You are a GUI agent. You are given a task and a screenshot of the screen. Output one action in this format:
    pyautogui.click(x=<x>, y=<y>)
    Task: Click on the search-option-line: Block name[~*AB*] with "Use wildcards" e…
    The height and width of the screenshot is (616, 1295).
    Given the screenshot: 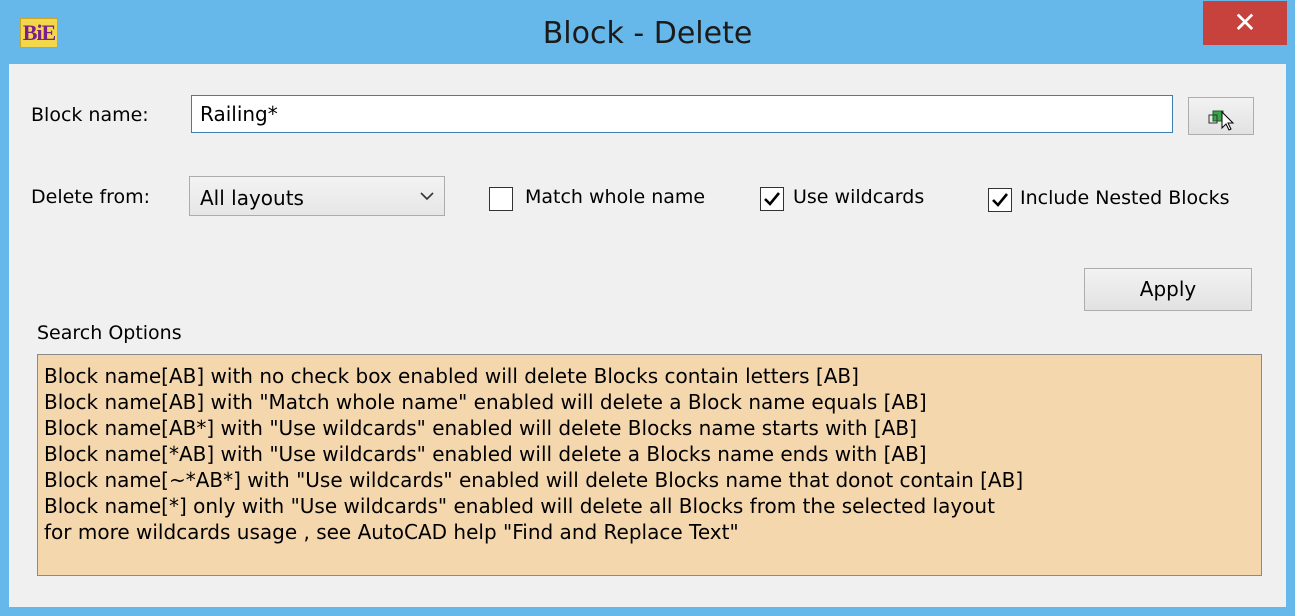 What is the action you would take?
    pyautogui.click(x=534, y=480)
    